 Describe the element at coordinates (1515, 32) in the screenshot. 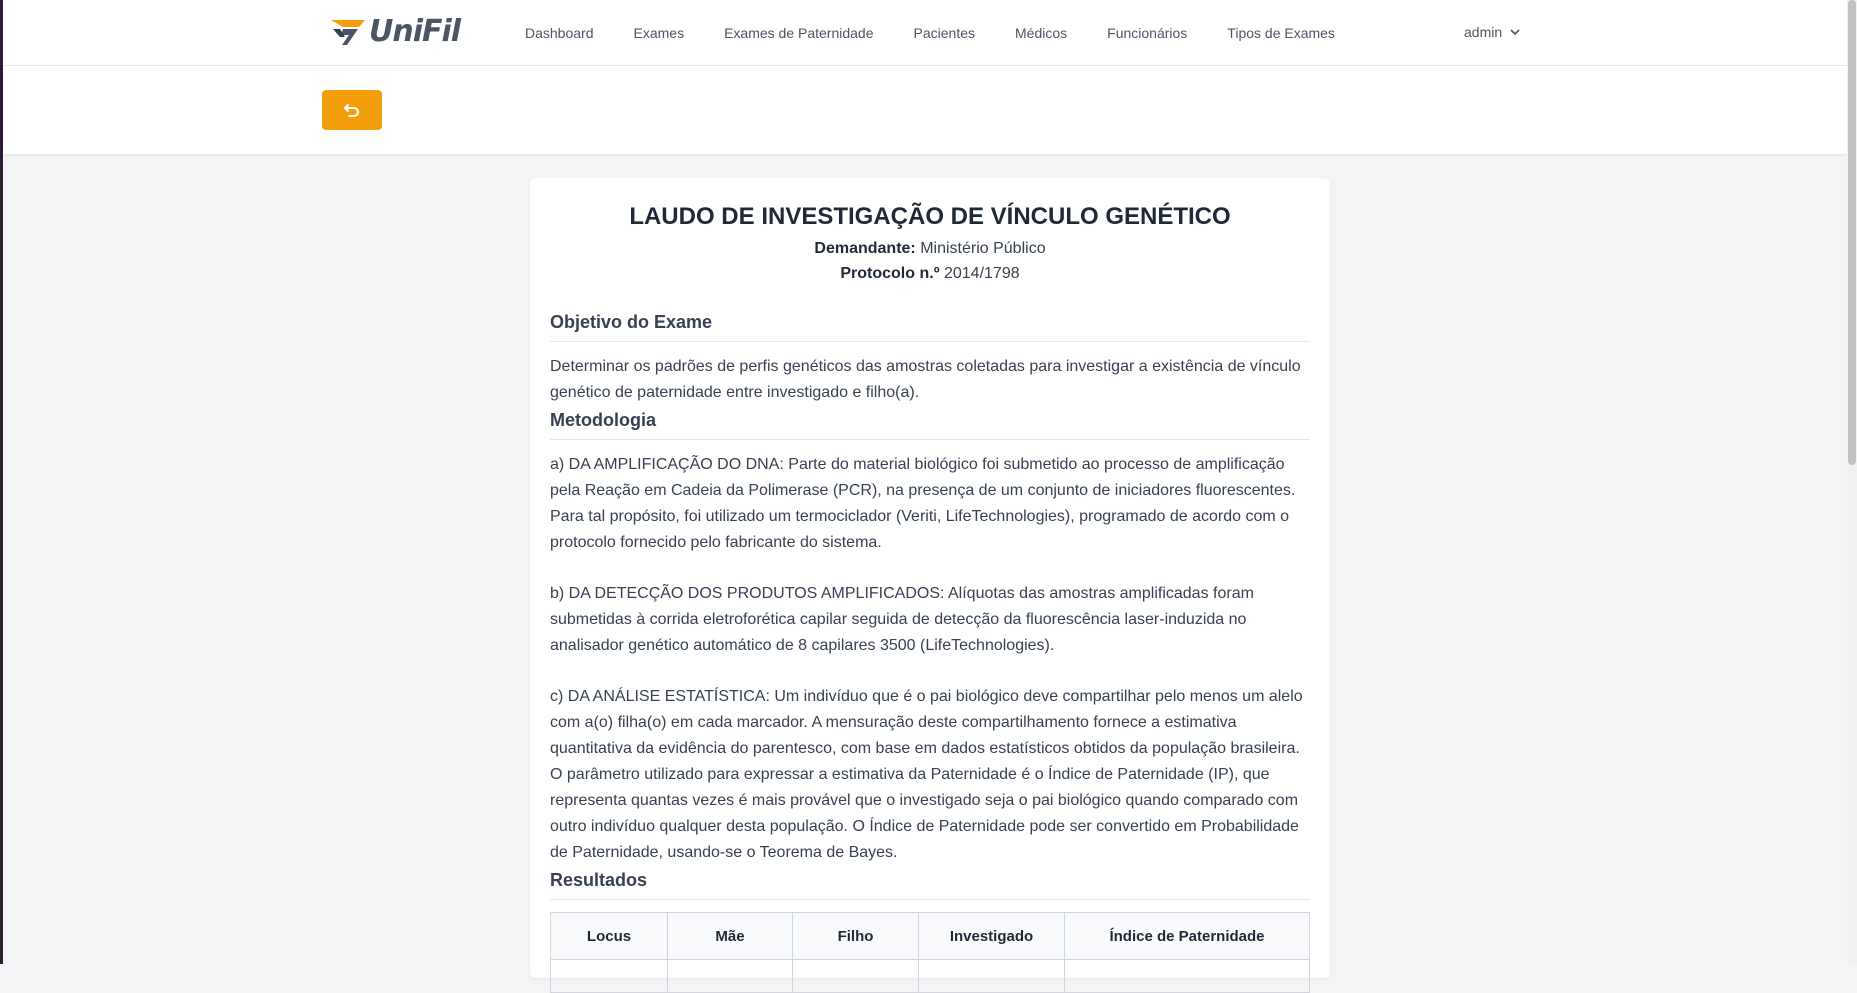

I see `chevron-down-icon` at that location.